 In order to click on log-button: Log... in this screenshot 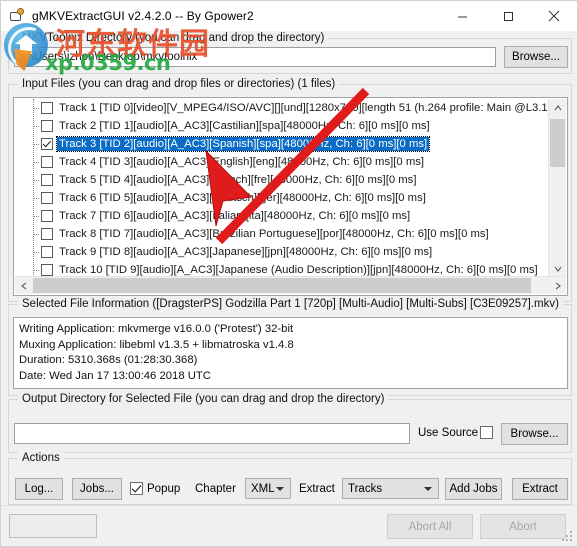, I will do `click(39, 489)`.